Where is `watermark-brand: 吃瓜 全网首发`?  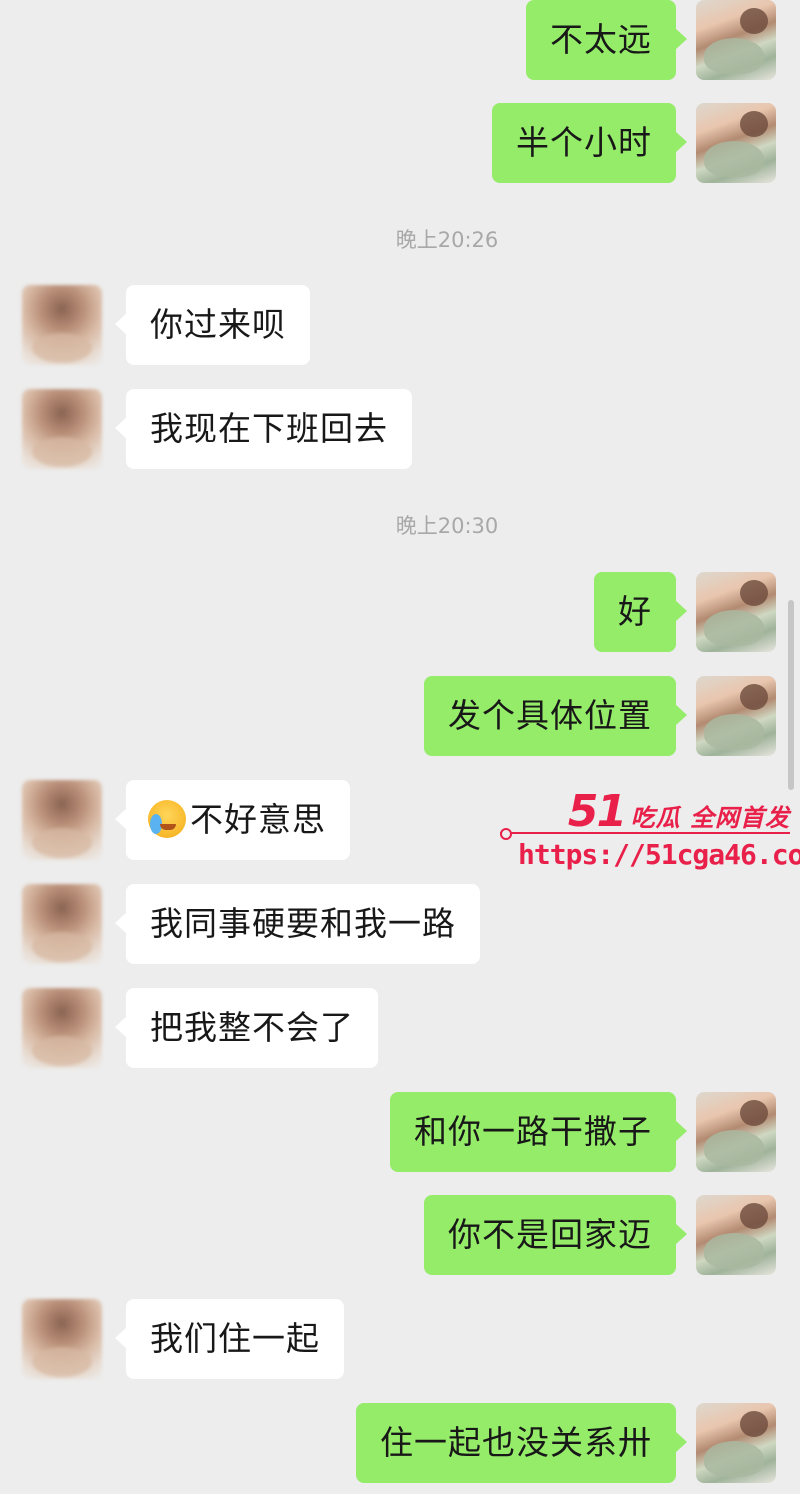
watermark-brand: 吃瓜 全网首发 is located at coordinates (710, 818).